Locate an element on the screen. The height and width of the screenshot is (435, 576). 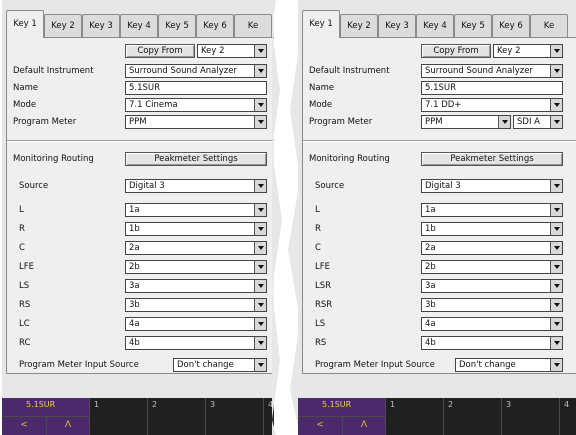
softkey-2-label: 1 is located at coordinates (97, 404).